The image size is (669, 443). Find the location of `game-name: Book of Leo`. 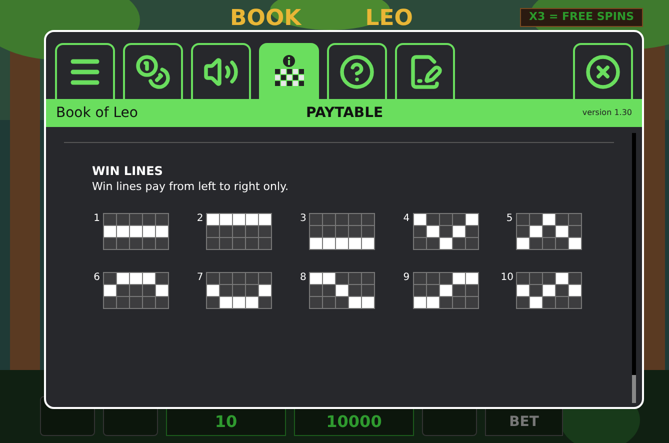

game-name: Book of Leo is located at coordinates (97, 113).